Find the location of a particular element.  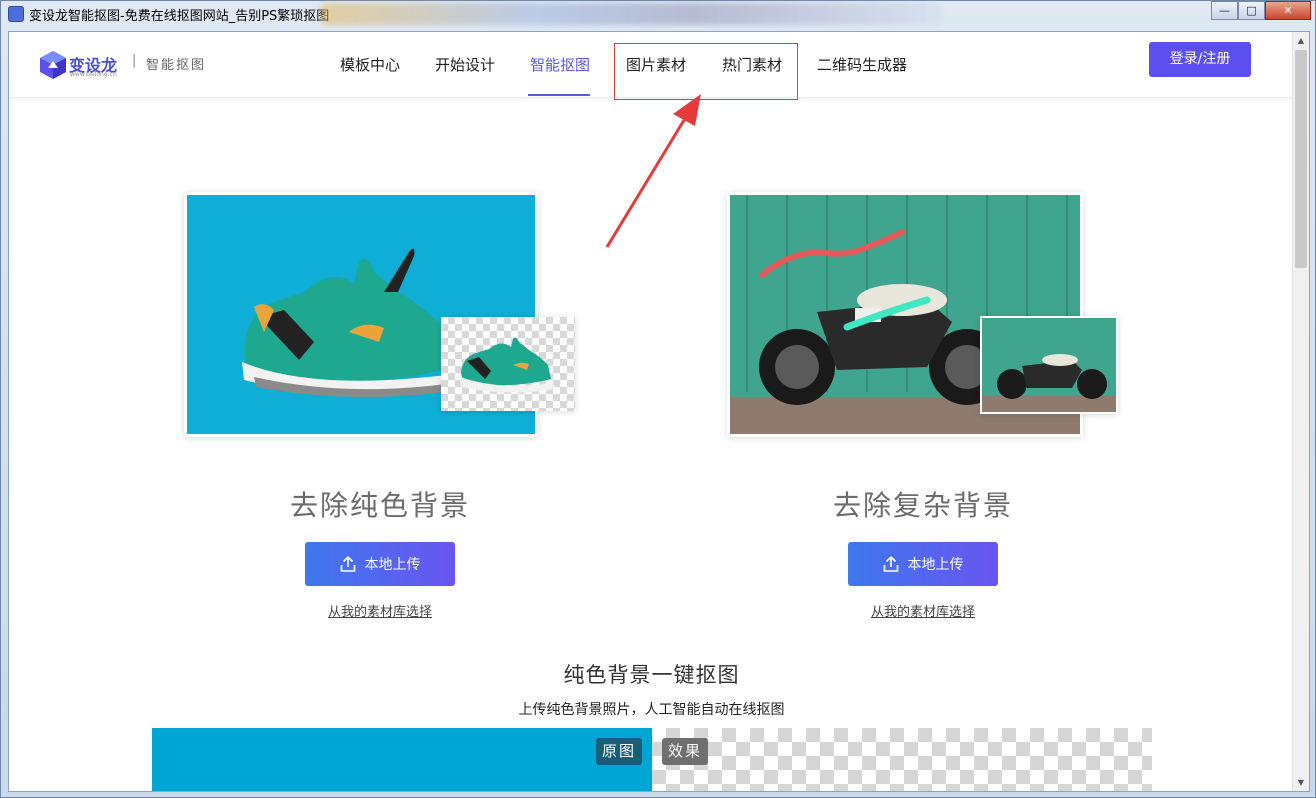

motorcycle-cutout-preview is located at coordinates (1049, 365).